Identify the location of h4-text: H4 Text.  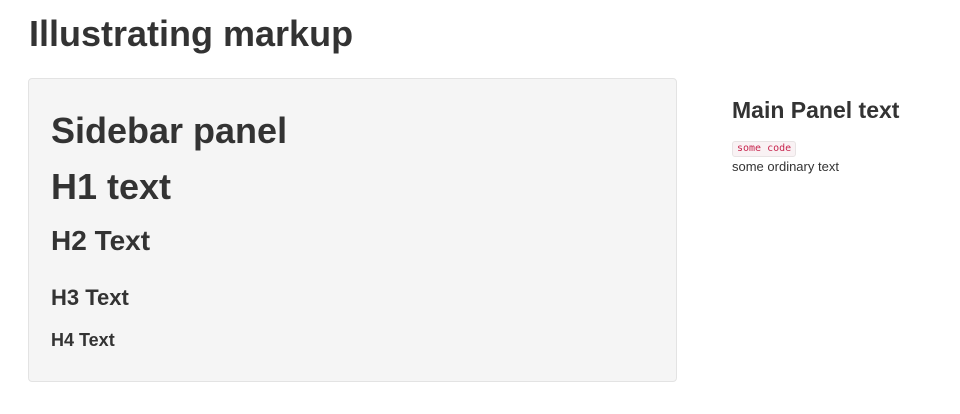
(83, 340).